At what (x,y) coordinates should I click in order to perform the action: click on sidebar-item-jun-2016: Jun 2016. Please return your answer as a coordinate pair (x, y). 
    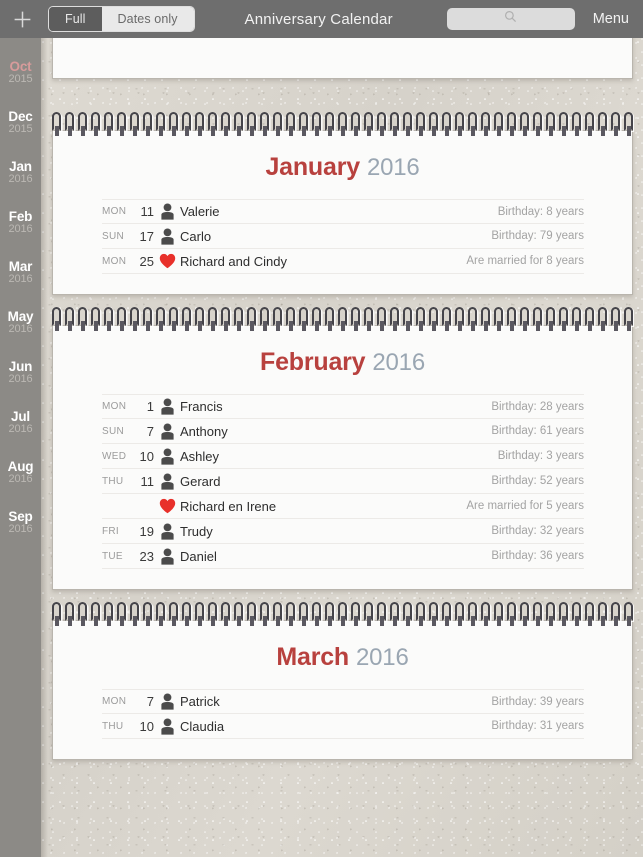
    Looking at the image, I should click on (20, 373).